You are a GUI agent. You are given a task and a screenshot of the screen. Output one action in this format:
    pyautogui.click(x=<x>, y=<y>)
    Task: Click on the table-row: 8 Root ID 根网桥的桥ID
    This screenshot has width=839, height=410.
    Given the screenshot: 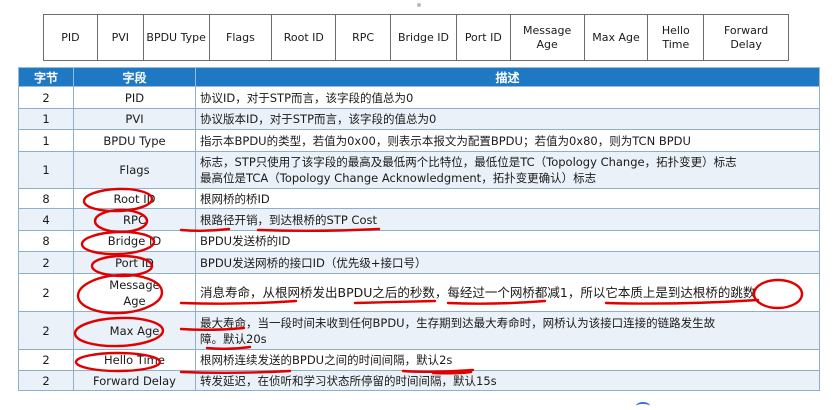 What is the action you would take?
    pyautogui.click(x=419, y=198)
    